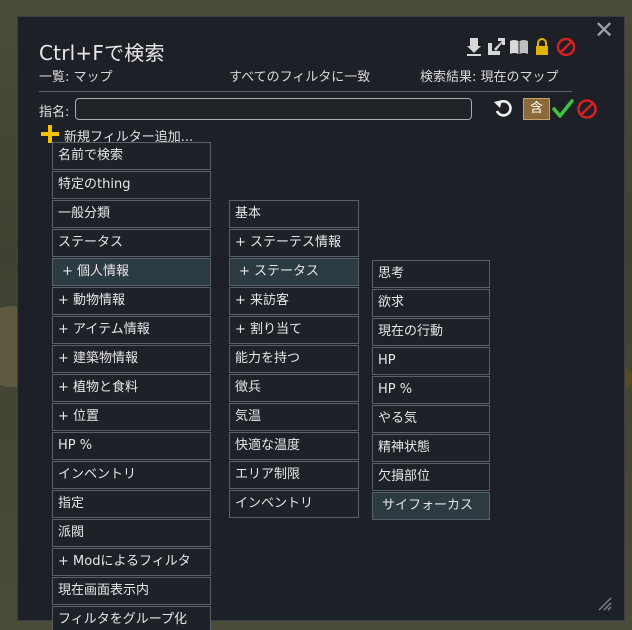 This screenshot has width=632, height=630. Describe the element at coordinates (604, 603) in the screenshot. I see `resize-grip-icon` at that location.